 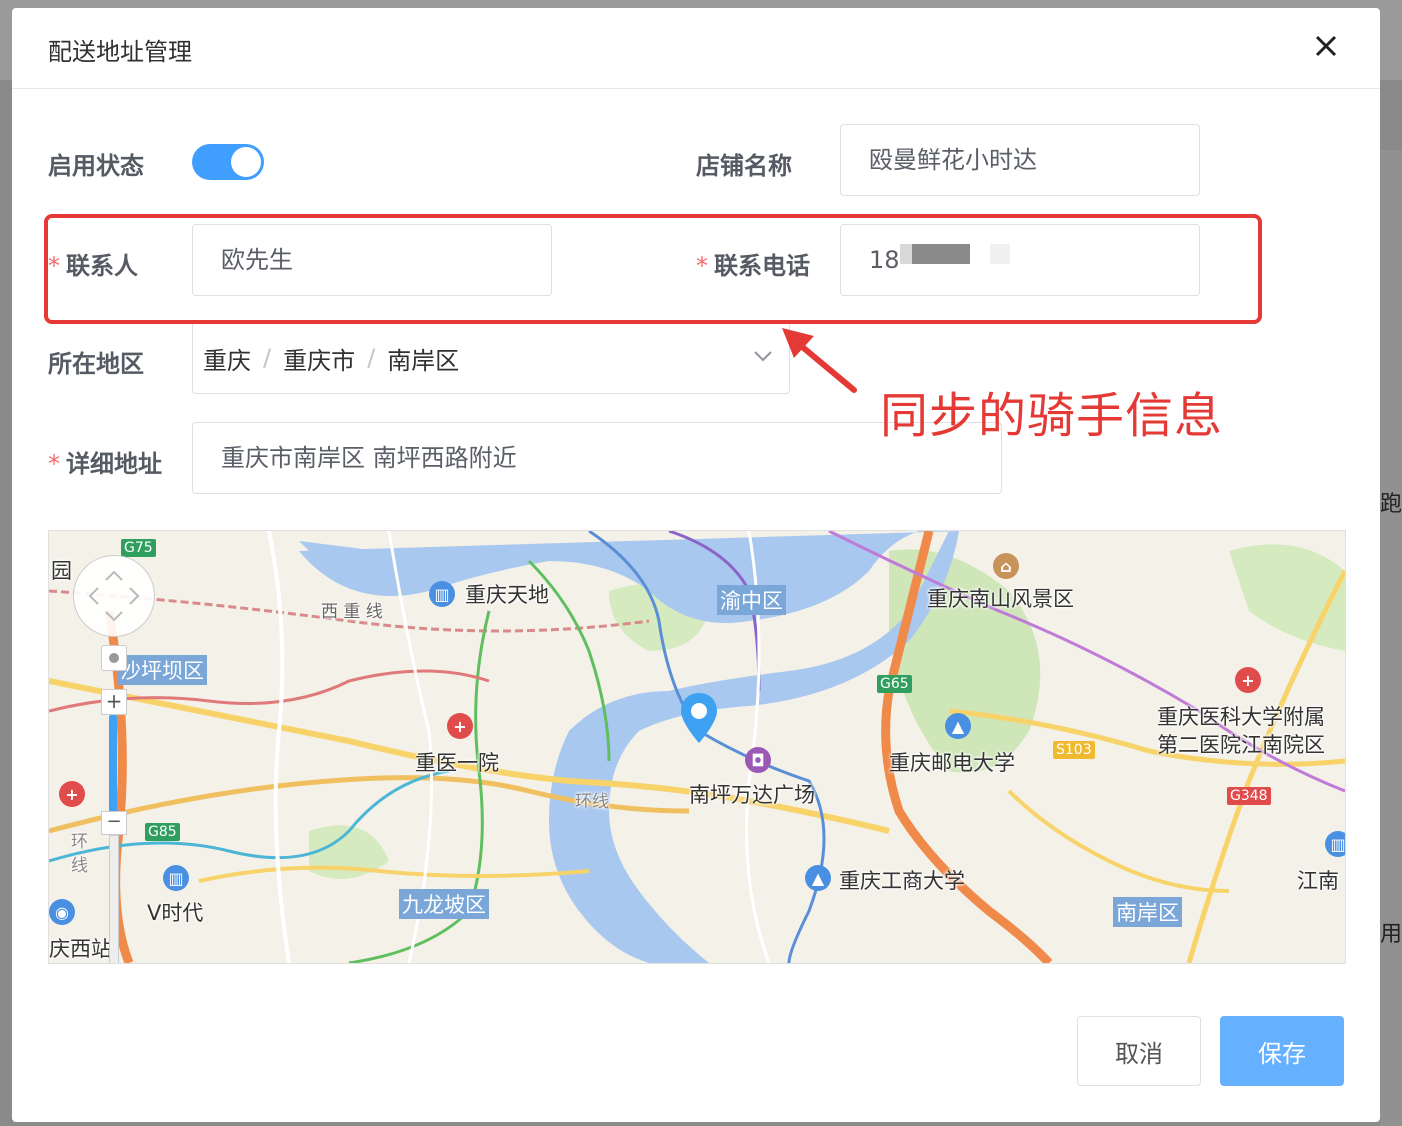 What do you see at coordinates (902, 881) in the screenshot?
I see `map-label: 重庆工商大学` at bounding box center [902, 881].